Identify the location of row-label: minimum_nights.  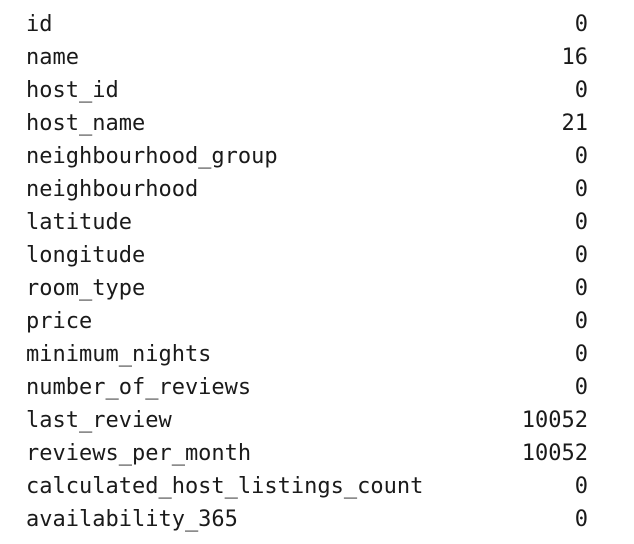
(119, 354).